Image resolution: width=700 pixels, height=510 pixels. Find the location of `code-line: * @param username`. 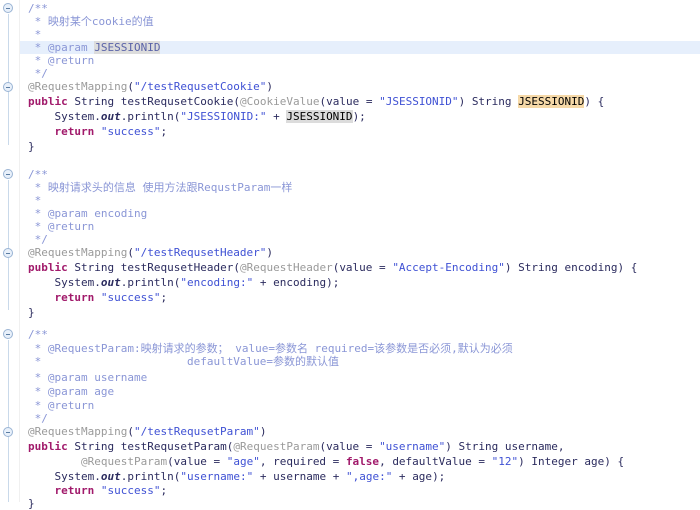

code-line: * @param username is located at coordinates (74, 377).